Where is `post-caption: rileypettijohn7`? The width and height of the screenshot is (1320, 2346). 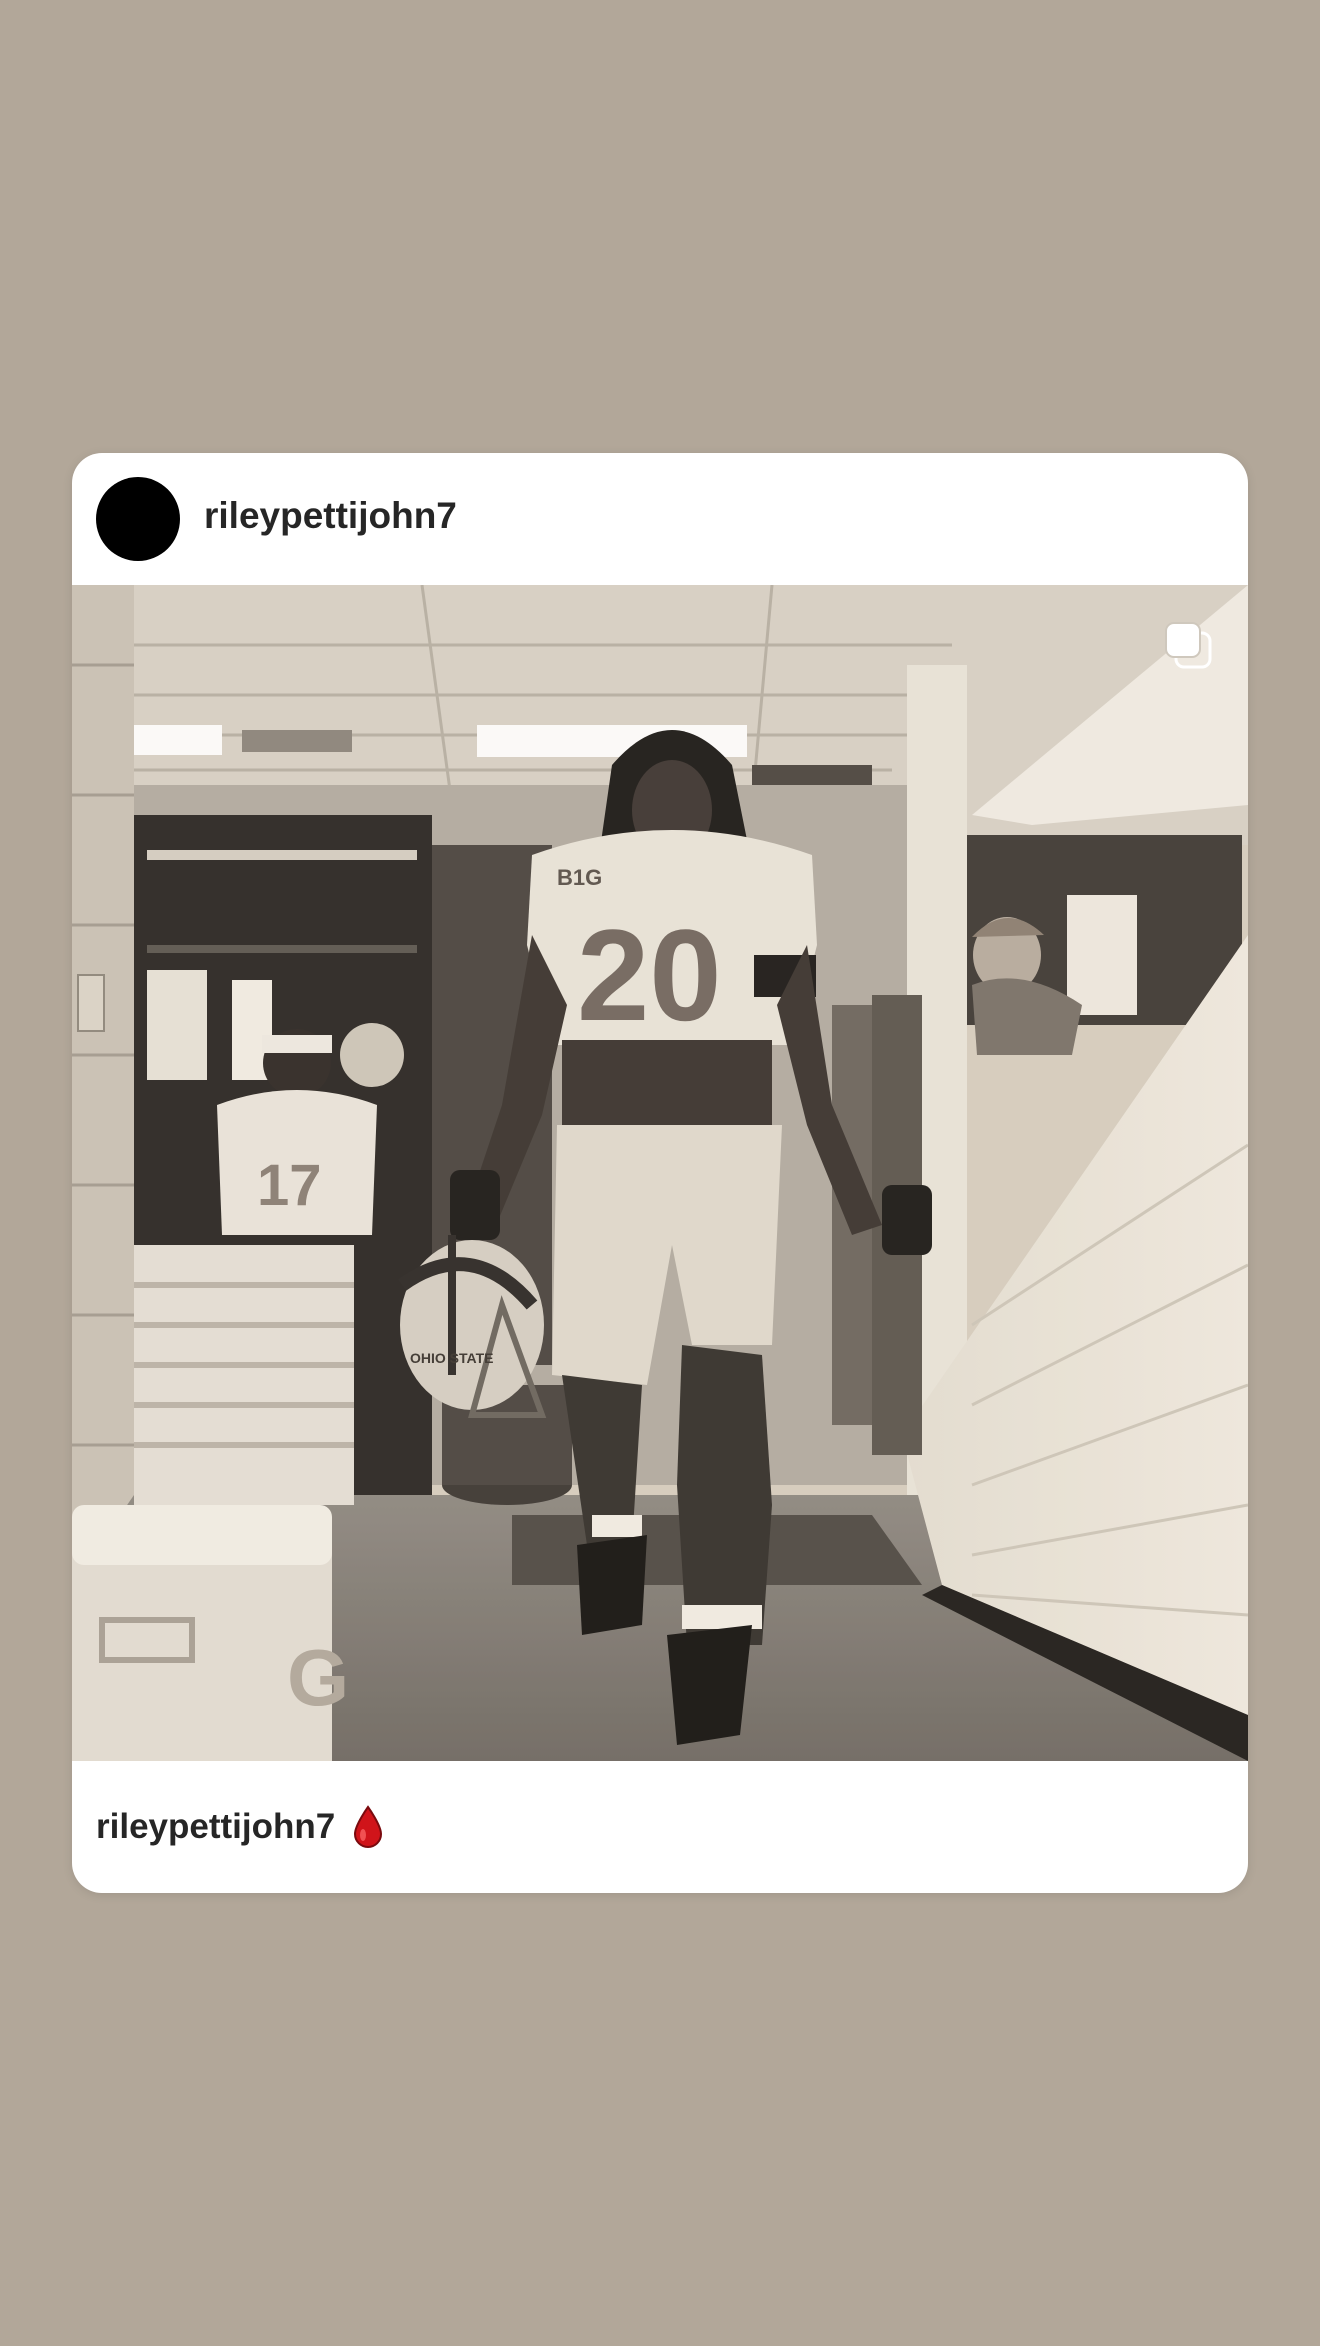
post-caption: rileypettijohn7 is located at coordinates (239, 1827).